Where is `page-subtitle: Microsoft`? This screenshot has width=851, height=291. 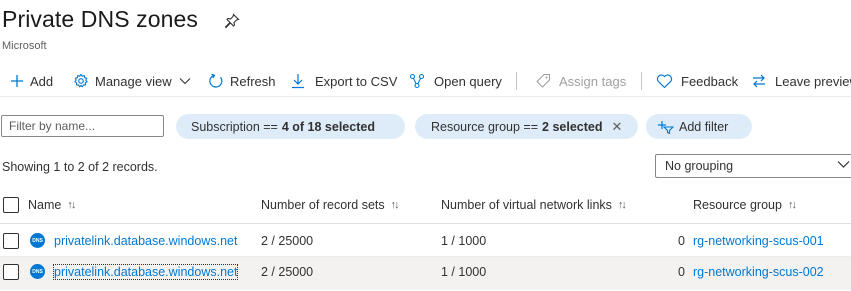 page-subtitle: Microsoft is located at coordinates (24, 46).